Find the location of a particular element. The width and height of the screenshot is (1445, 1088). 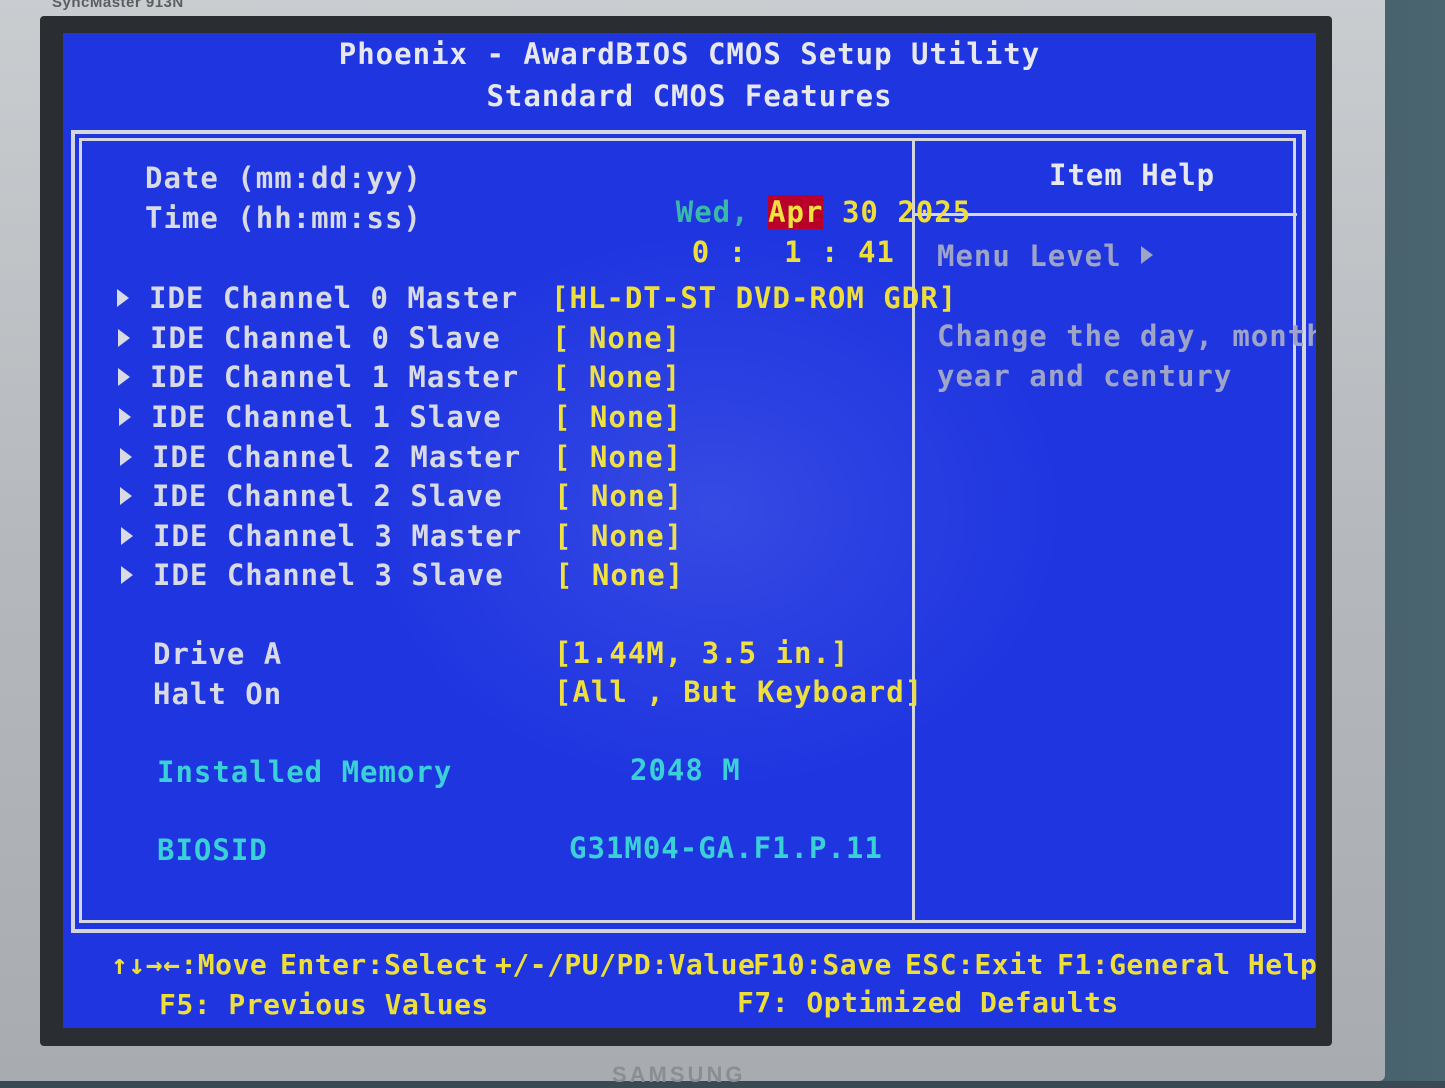

biosid-label: BIOSID is located at coordinates (212, 850).